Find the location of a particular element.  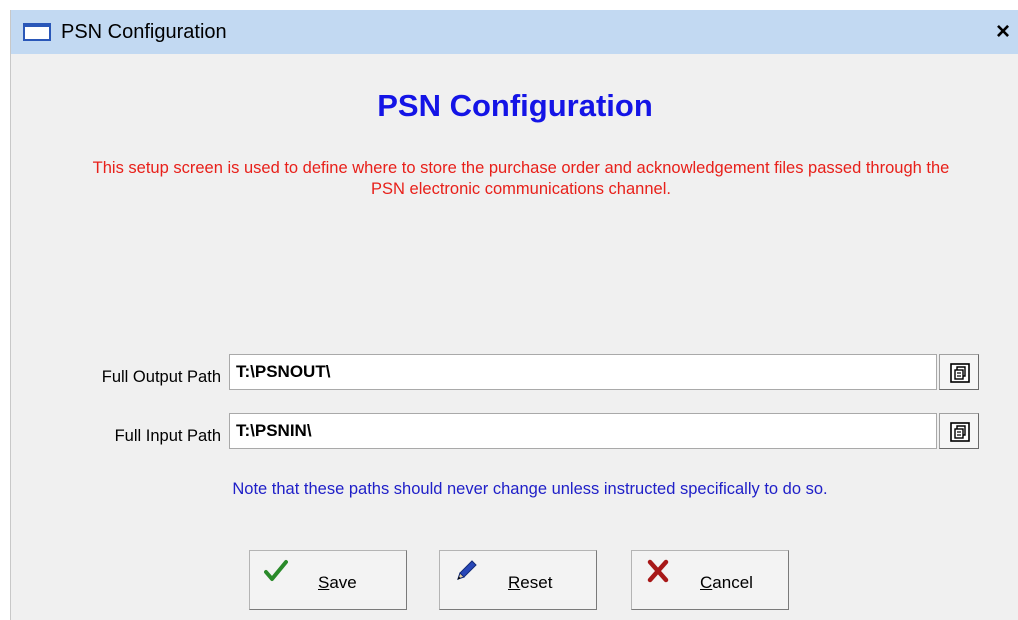

save-button: Save is located at coordinates (328, 580).